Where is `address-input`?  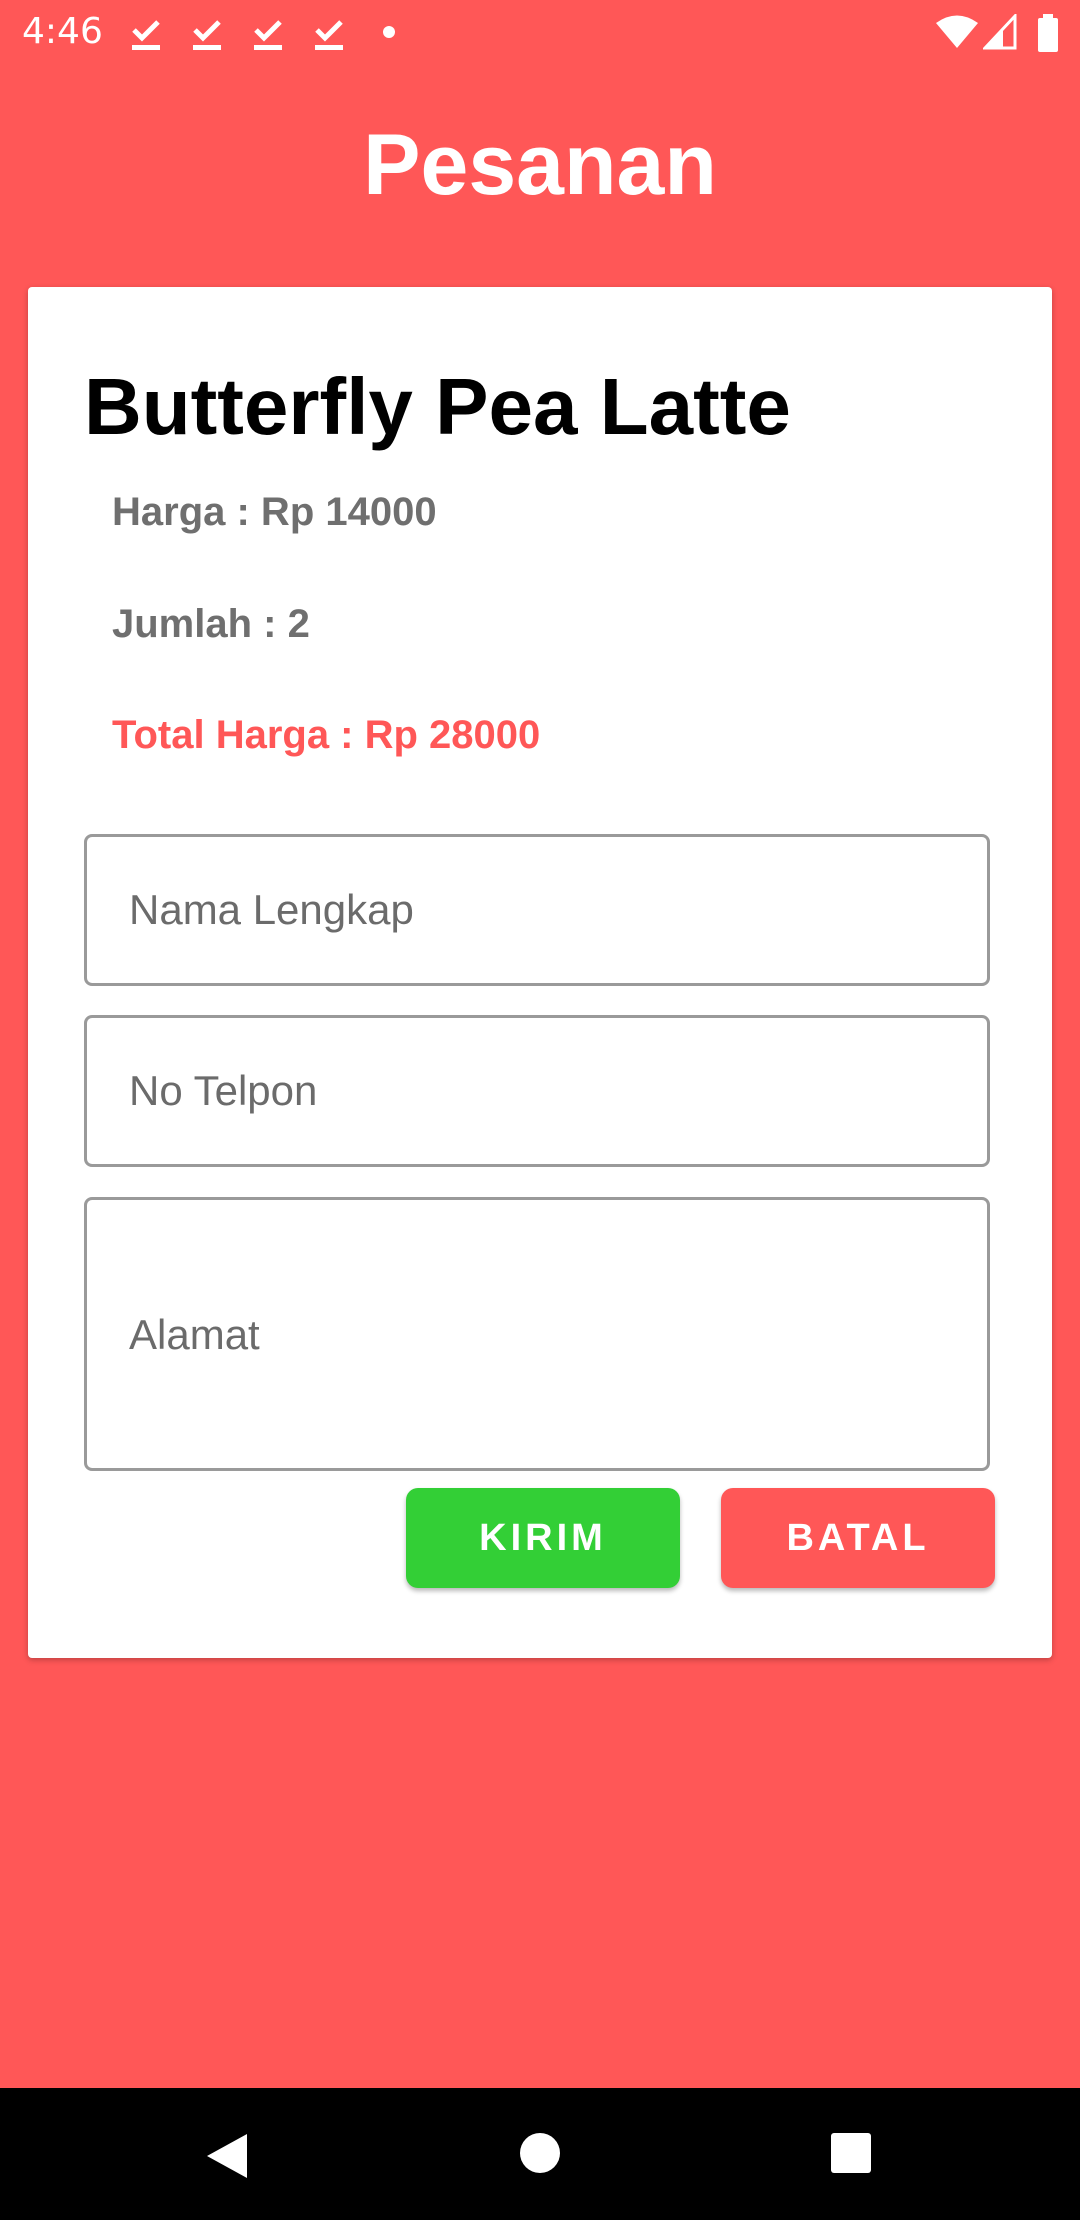
address-input is located at coordinates (537, 1334).